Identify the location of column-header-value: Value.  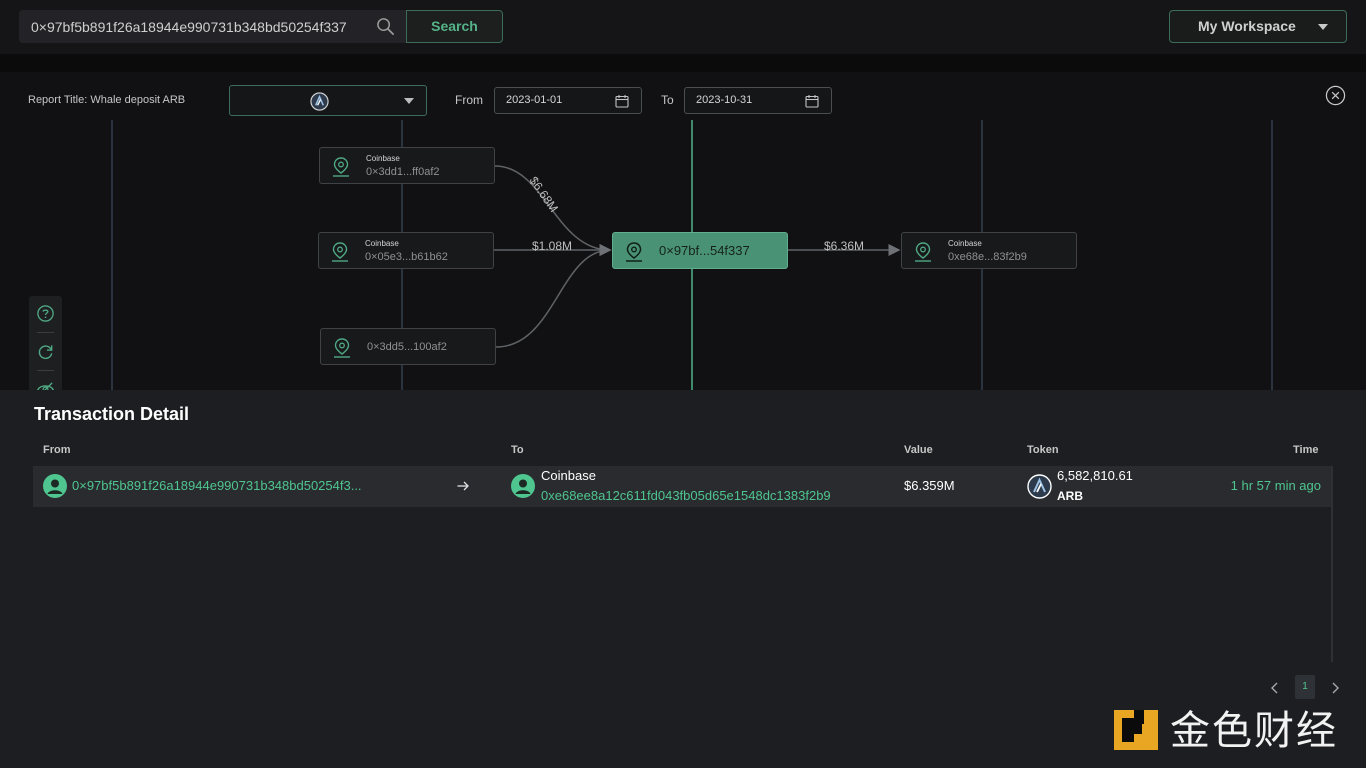
(918, 450).